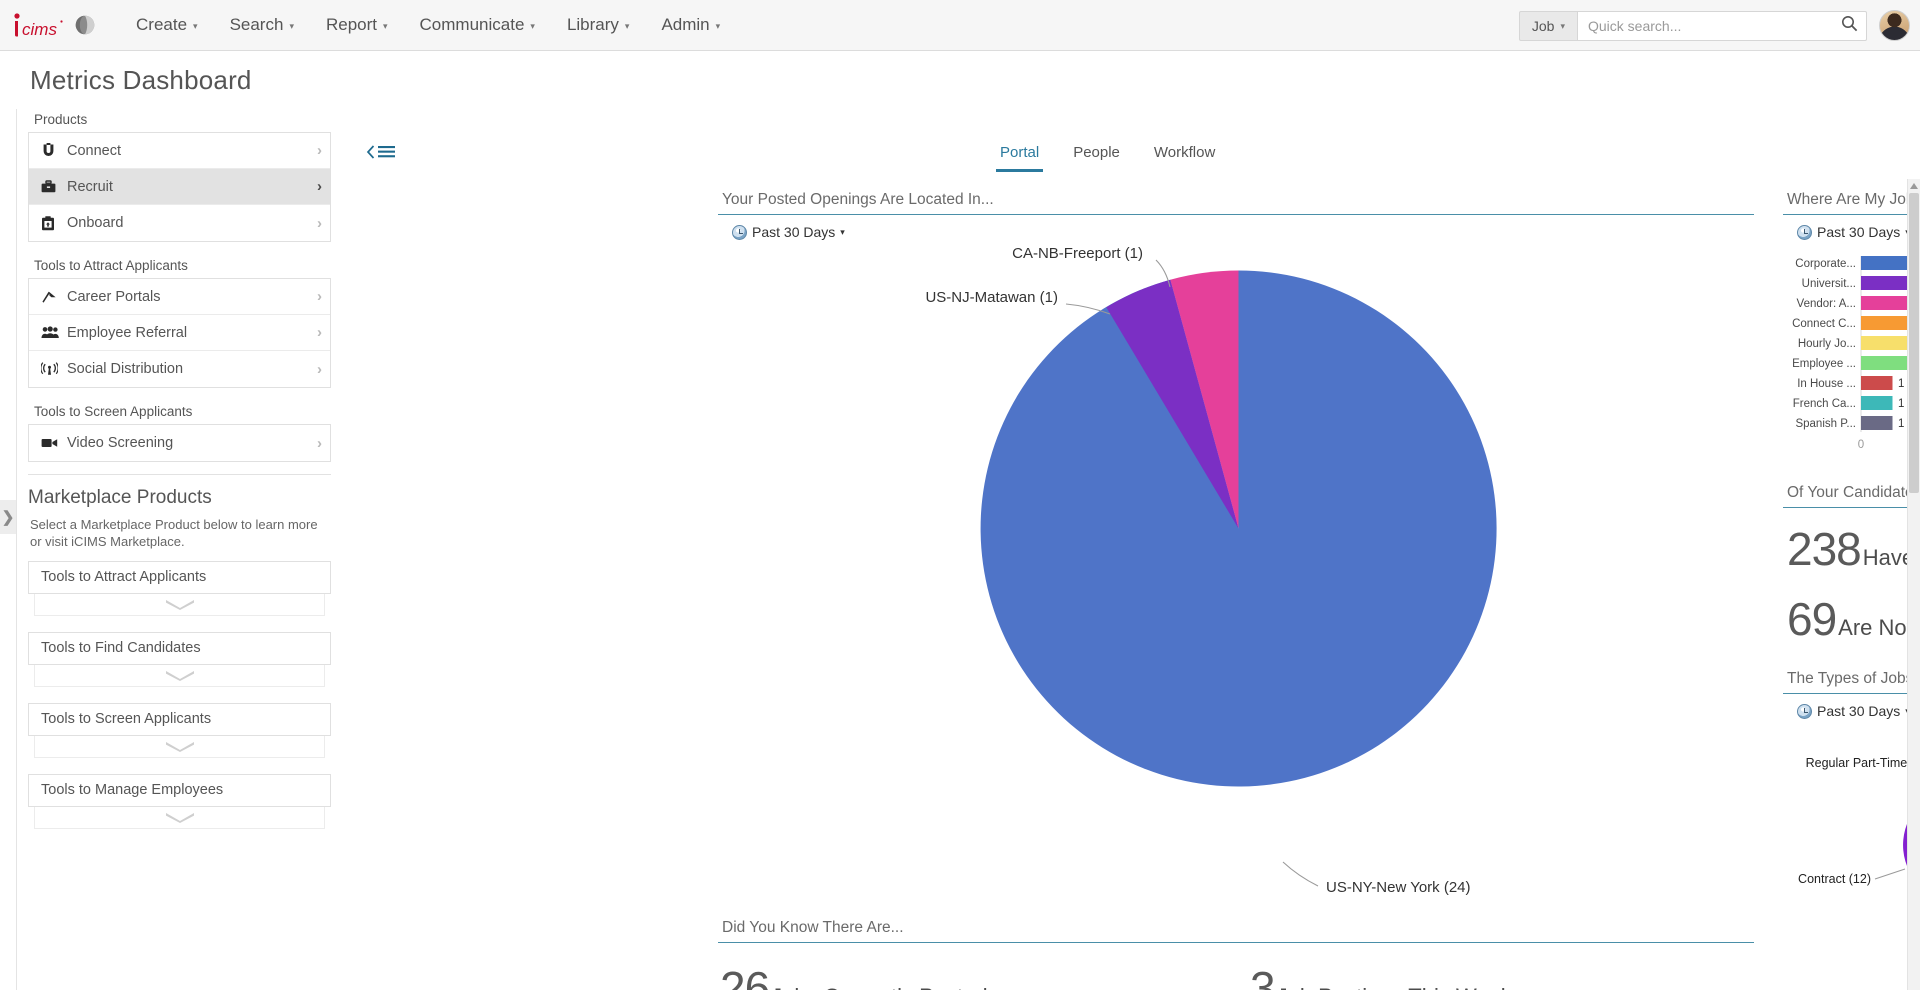 This screenshot has width=1920, height=990. Describe the element at coordinates (54, 443) in the screenshot. I see `video-camera-icon` at that location.